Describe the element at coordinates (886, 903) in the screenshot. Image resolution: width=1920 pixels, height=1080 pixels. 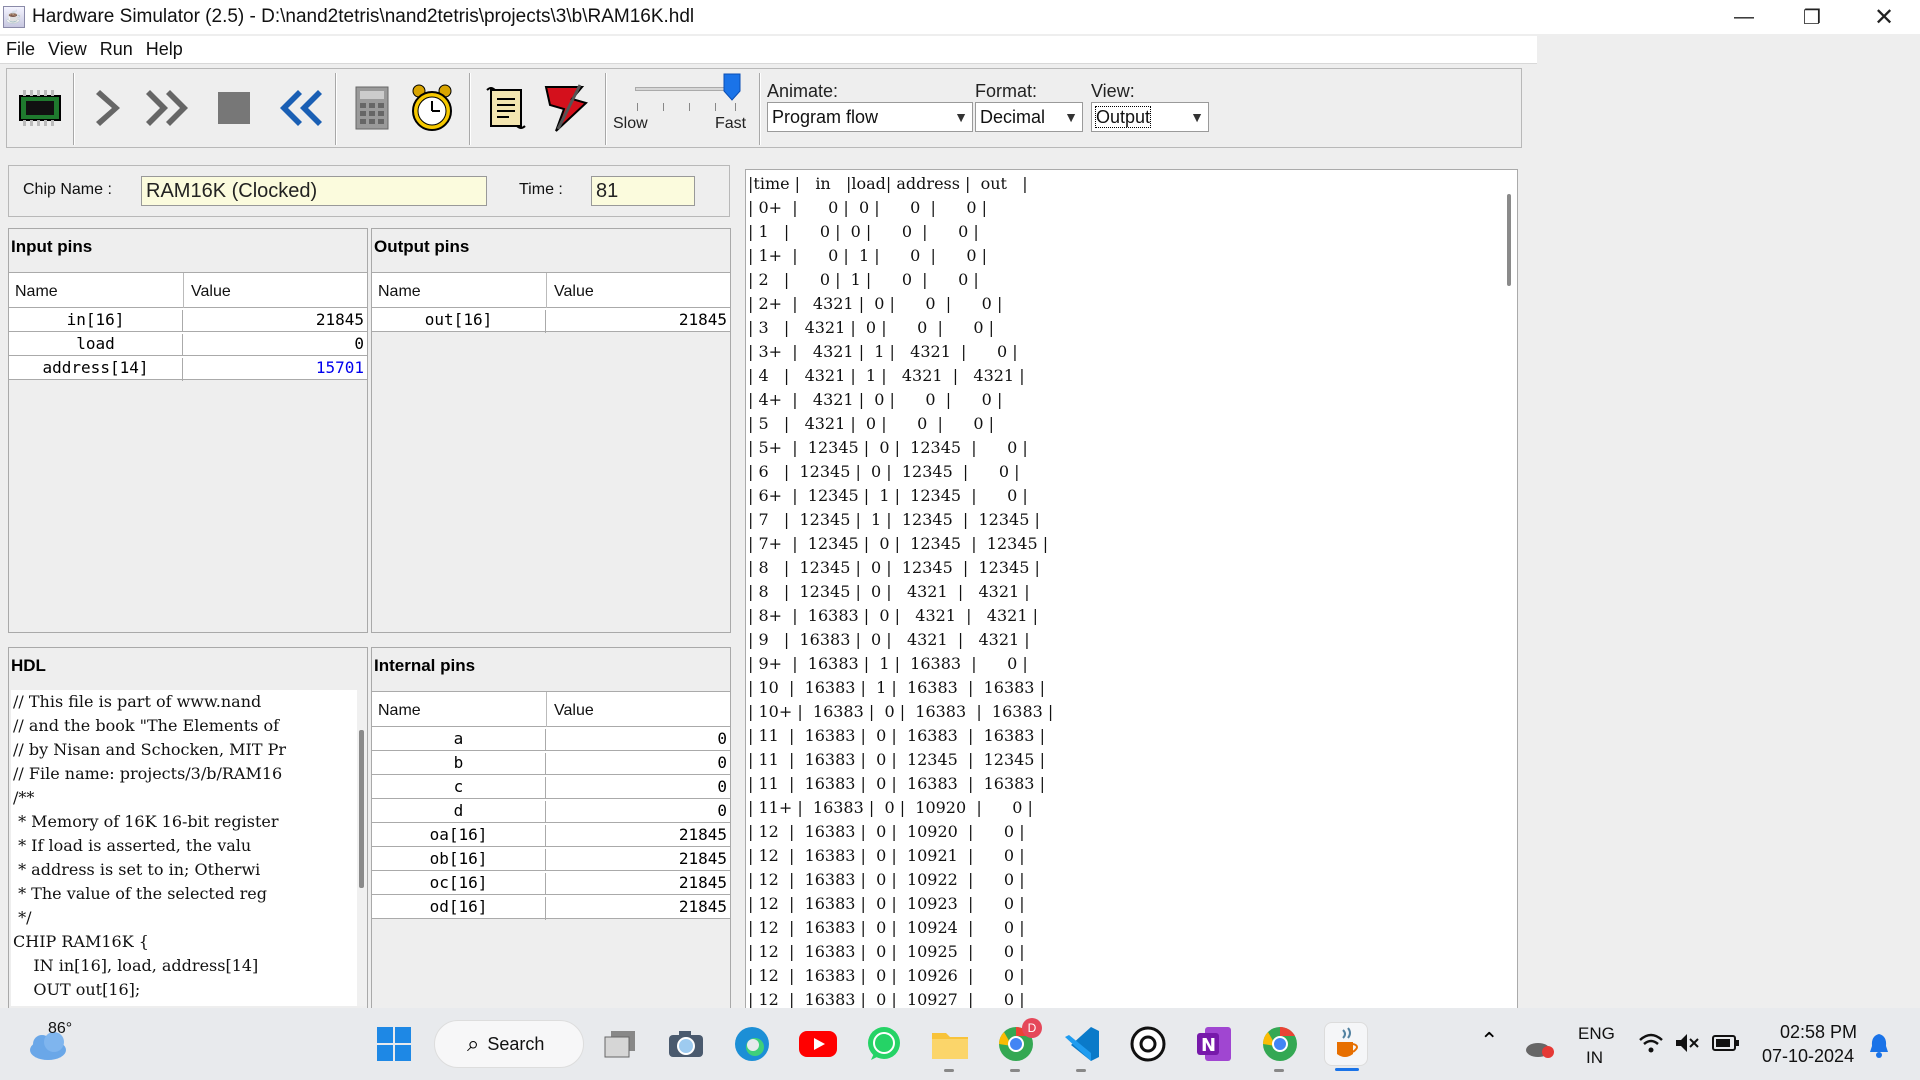
I see `output-line: | 12 | 16383 | 0 | 10923 | 0 |` at that location.